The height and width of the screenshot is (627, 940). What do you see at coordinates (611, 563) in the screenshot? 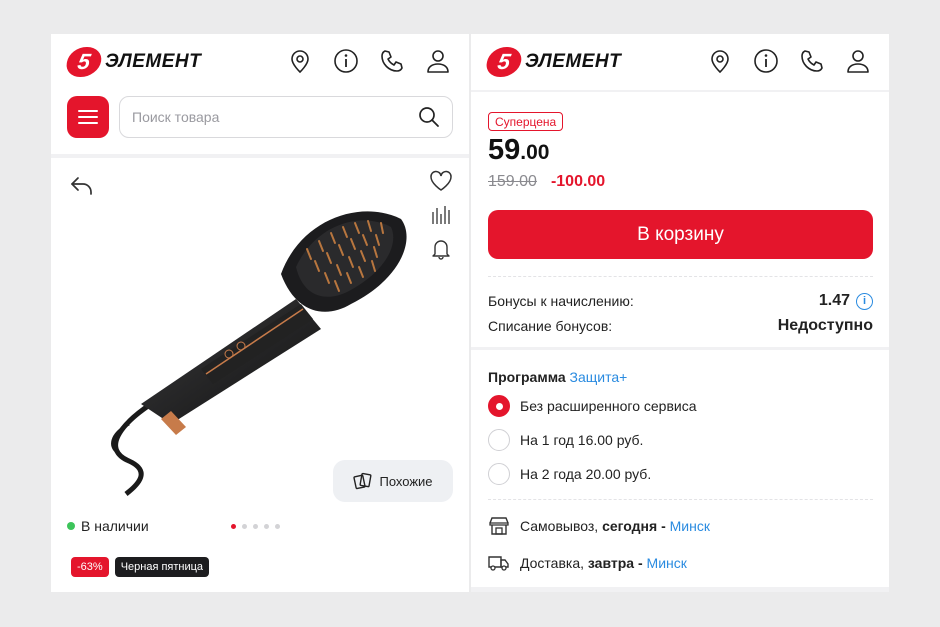
I see `delivery-when: завтра` at bounding box center [611, 563].